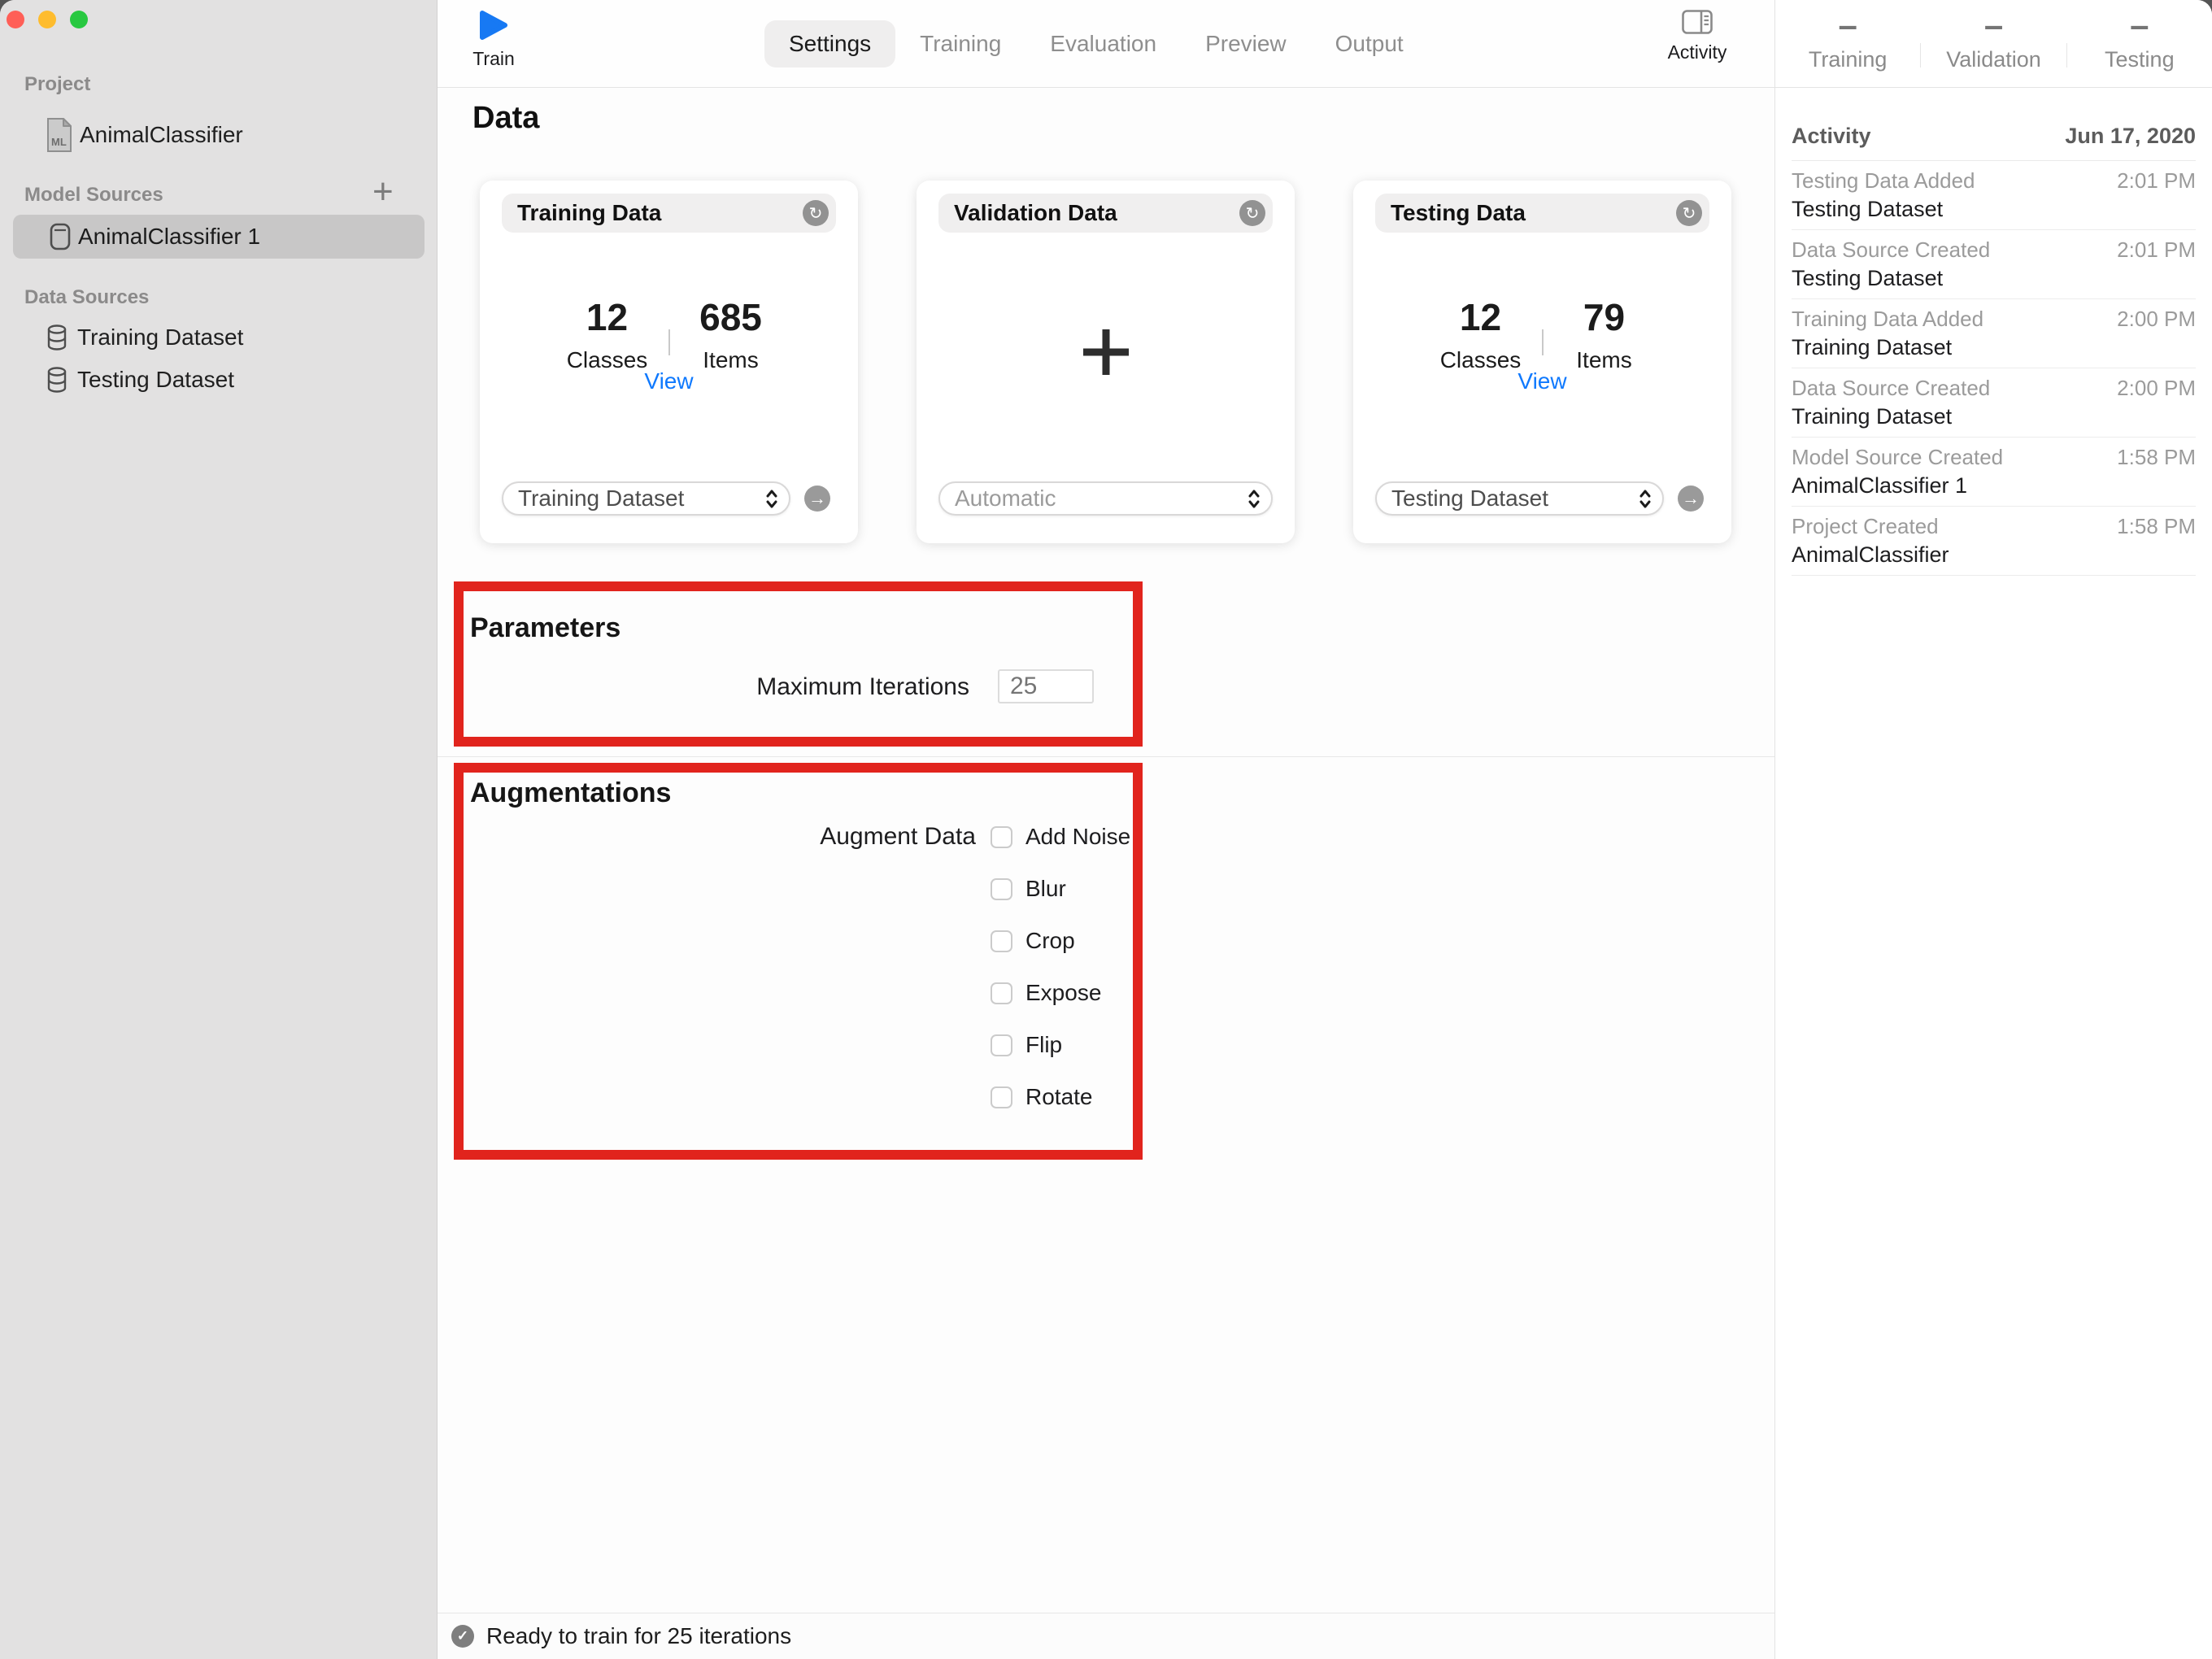  What do you see at coordinates (87, 297) in the screenshot?
I see `sidebar-section-data-sources: Data Sources` at bounding box center [87, 297].